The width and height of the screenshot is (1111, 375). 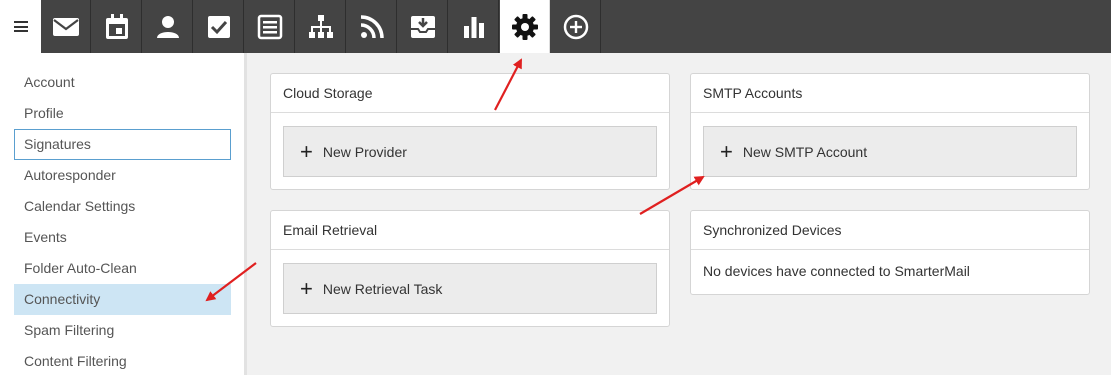 What do you see at coordinates (330, 230) in the screenshot?
I see `card-title: Email Retrieval` at bounding box center [330, 230].